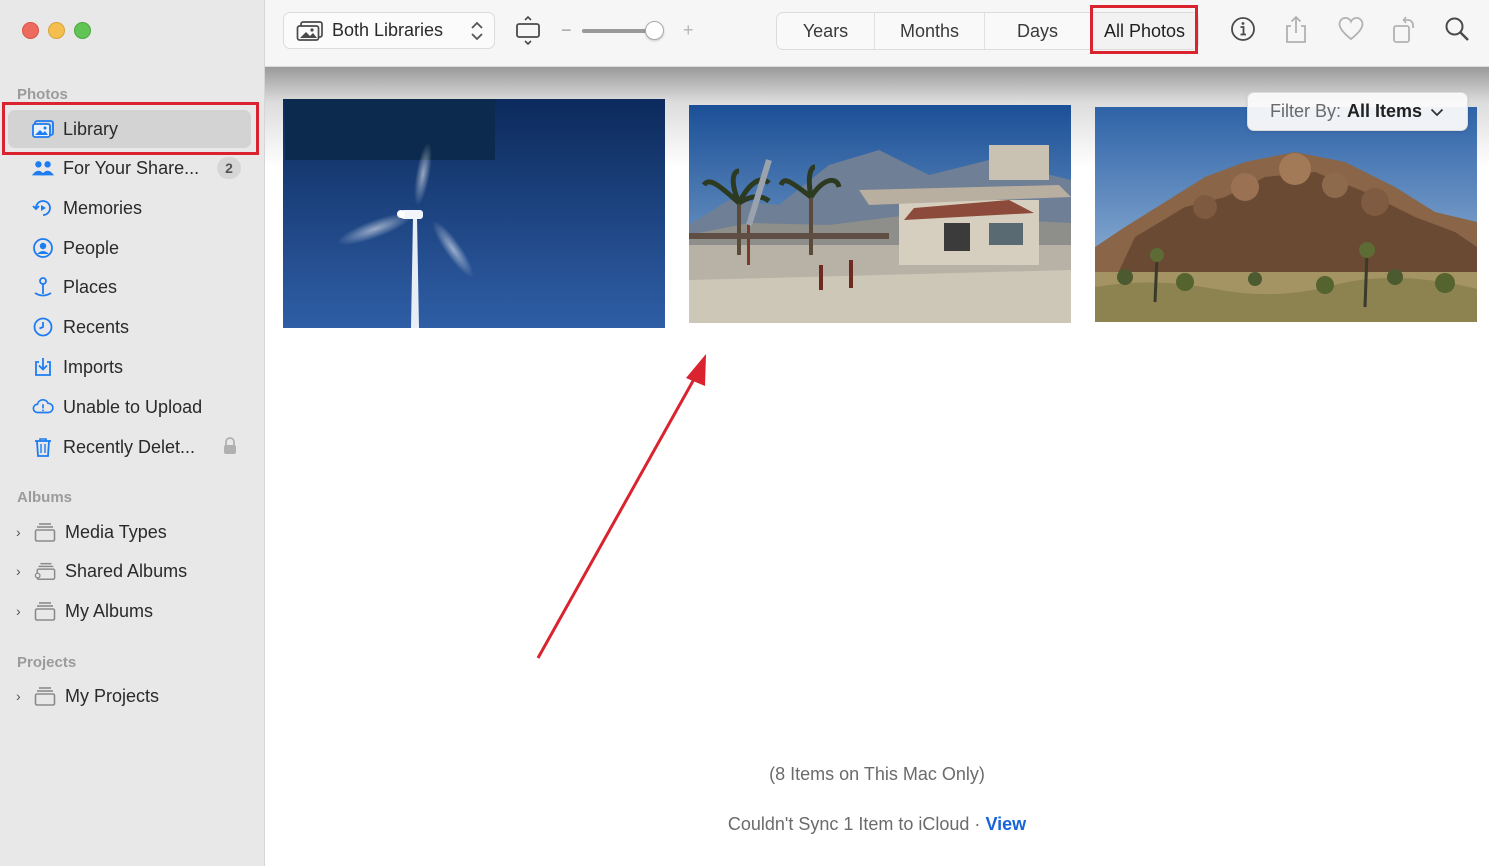  I want to click on photo-wind-turbine, so click(474, 213).